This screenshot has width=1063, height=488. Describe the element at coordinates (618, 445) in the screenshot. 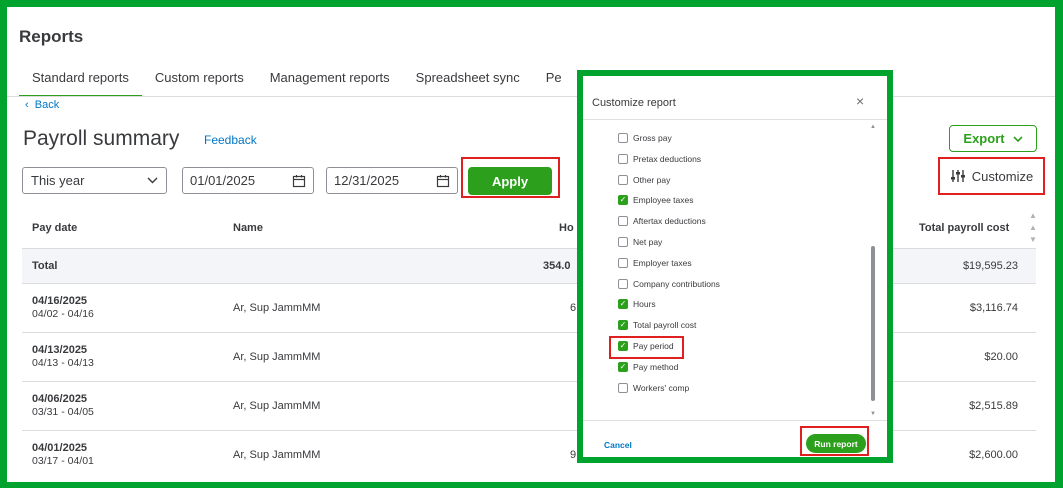

I see `cancel-button: Cancel` at that location.